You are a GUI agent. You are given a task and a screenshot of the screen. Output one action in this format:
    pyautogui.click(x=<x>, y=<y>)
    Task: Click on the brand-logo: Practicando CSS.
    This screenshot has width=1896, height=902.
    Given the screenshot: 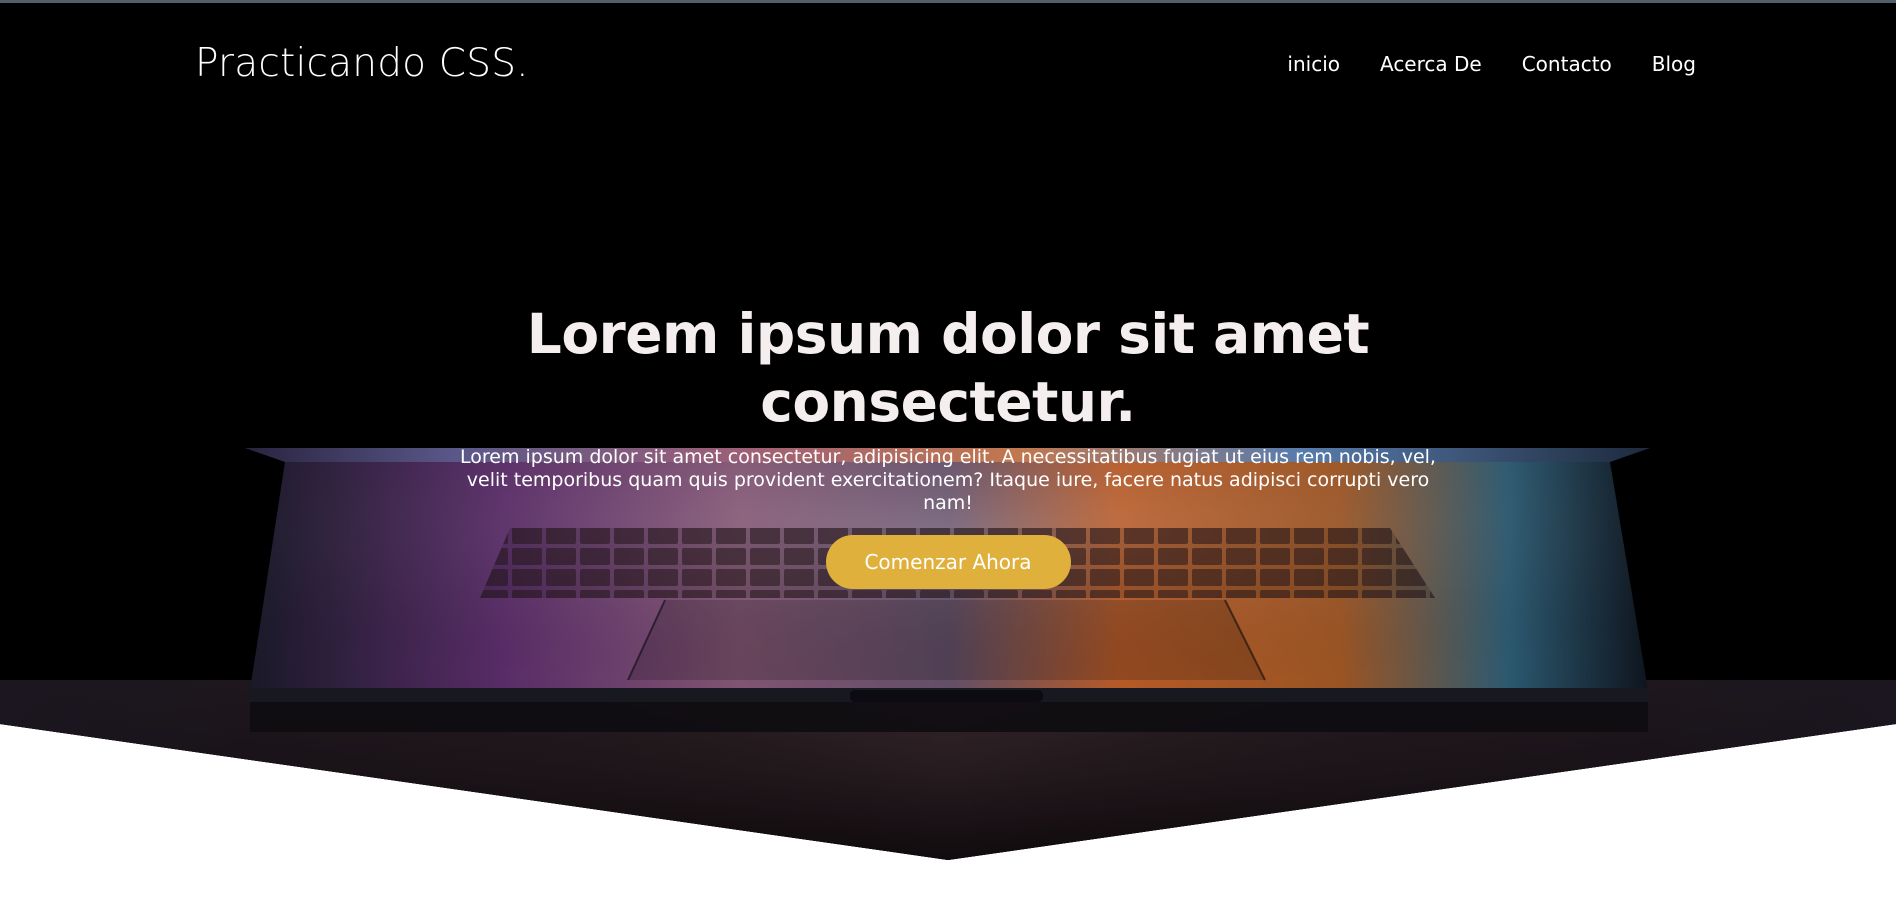 What is the action you would take?
    pyautogui.click(x=362, y=64)
    